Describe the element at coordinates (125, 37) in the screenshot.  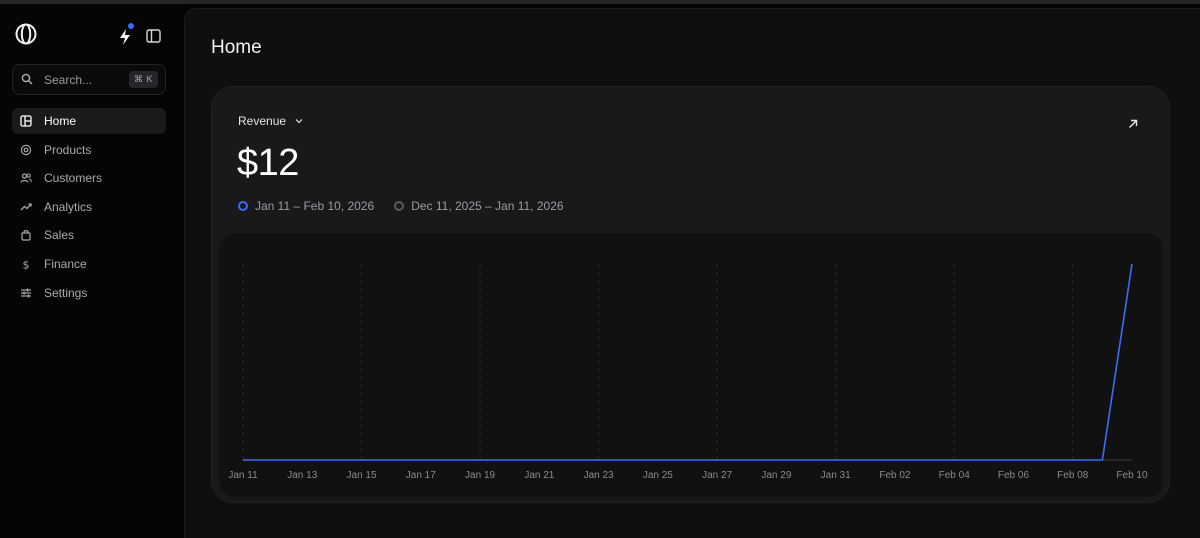
I see `lightning-icon` at that location.